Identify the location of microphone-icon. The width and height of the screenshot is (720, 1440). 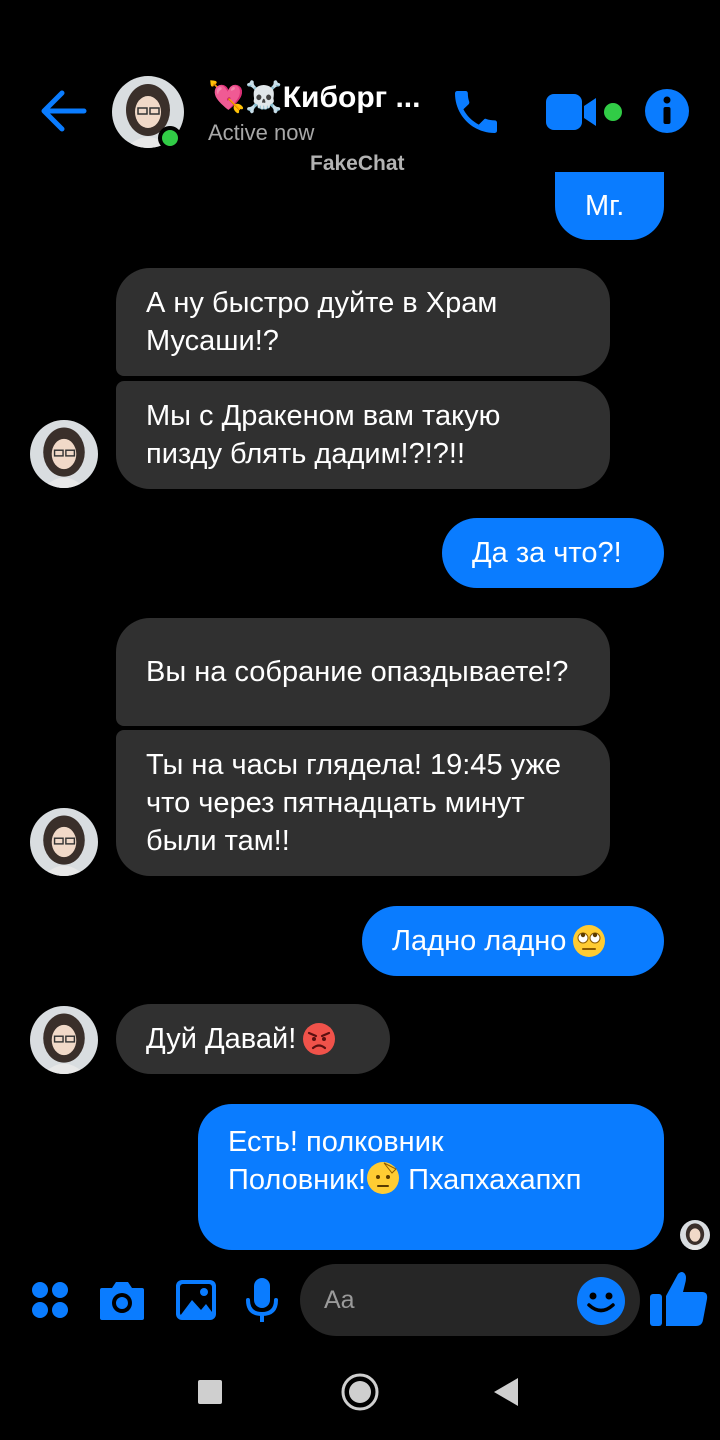
(262, 1301).